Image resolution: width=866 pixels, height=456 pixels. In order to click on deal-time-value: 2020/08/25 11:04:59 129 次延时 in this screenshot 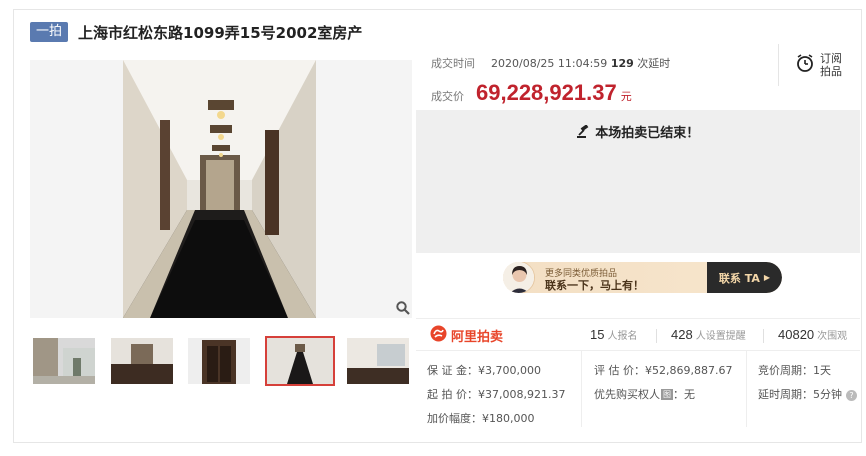, I will do `click(580, 63)`.